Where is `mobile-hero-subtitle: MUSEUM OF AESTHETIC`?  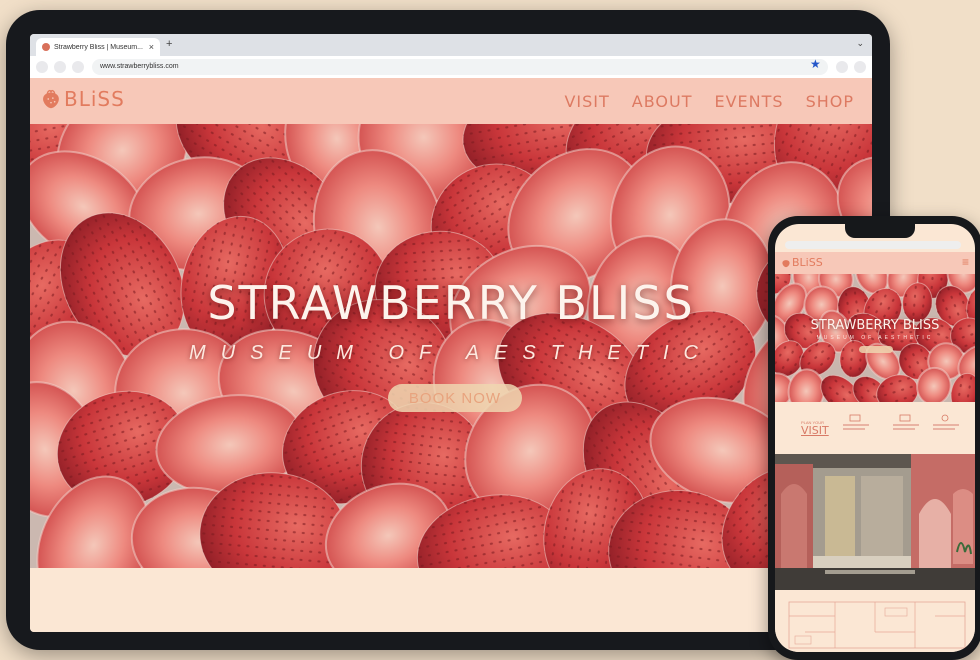
mobile-hero-subtitle: MUSEUM OF AESTHETIC is located at coordinates (875, 338).